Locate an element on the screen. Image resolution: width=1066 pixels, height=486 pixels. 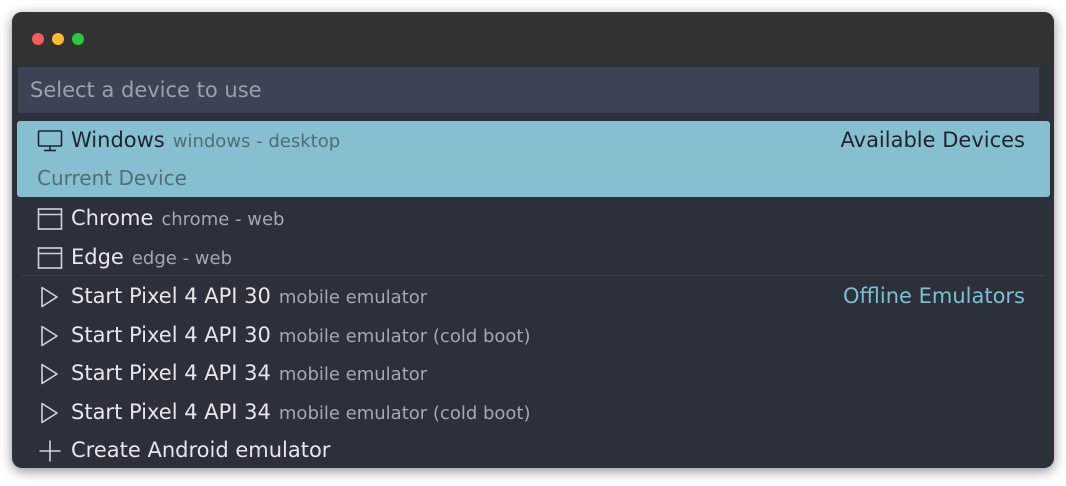
list-item-edge: Edge edge - web is located at coordinates (533, 257).